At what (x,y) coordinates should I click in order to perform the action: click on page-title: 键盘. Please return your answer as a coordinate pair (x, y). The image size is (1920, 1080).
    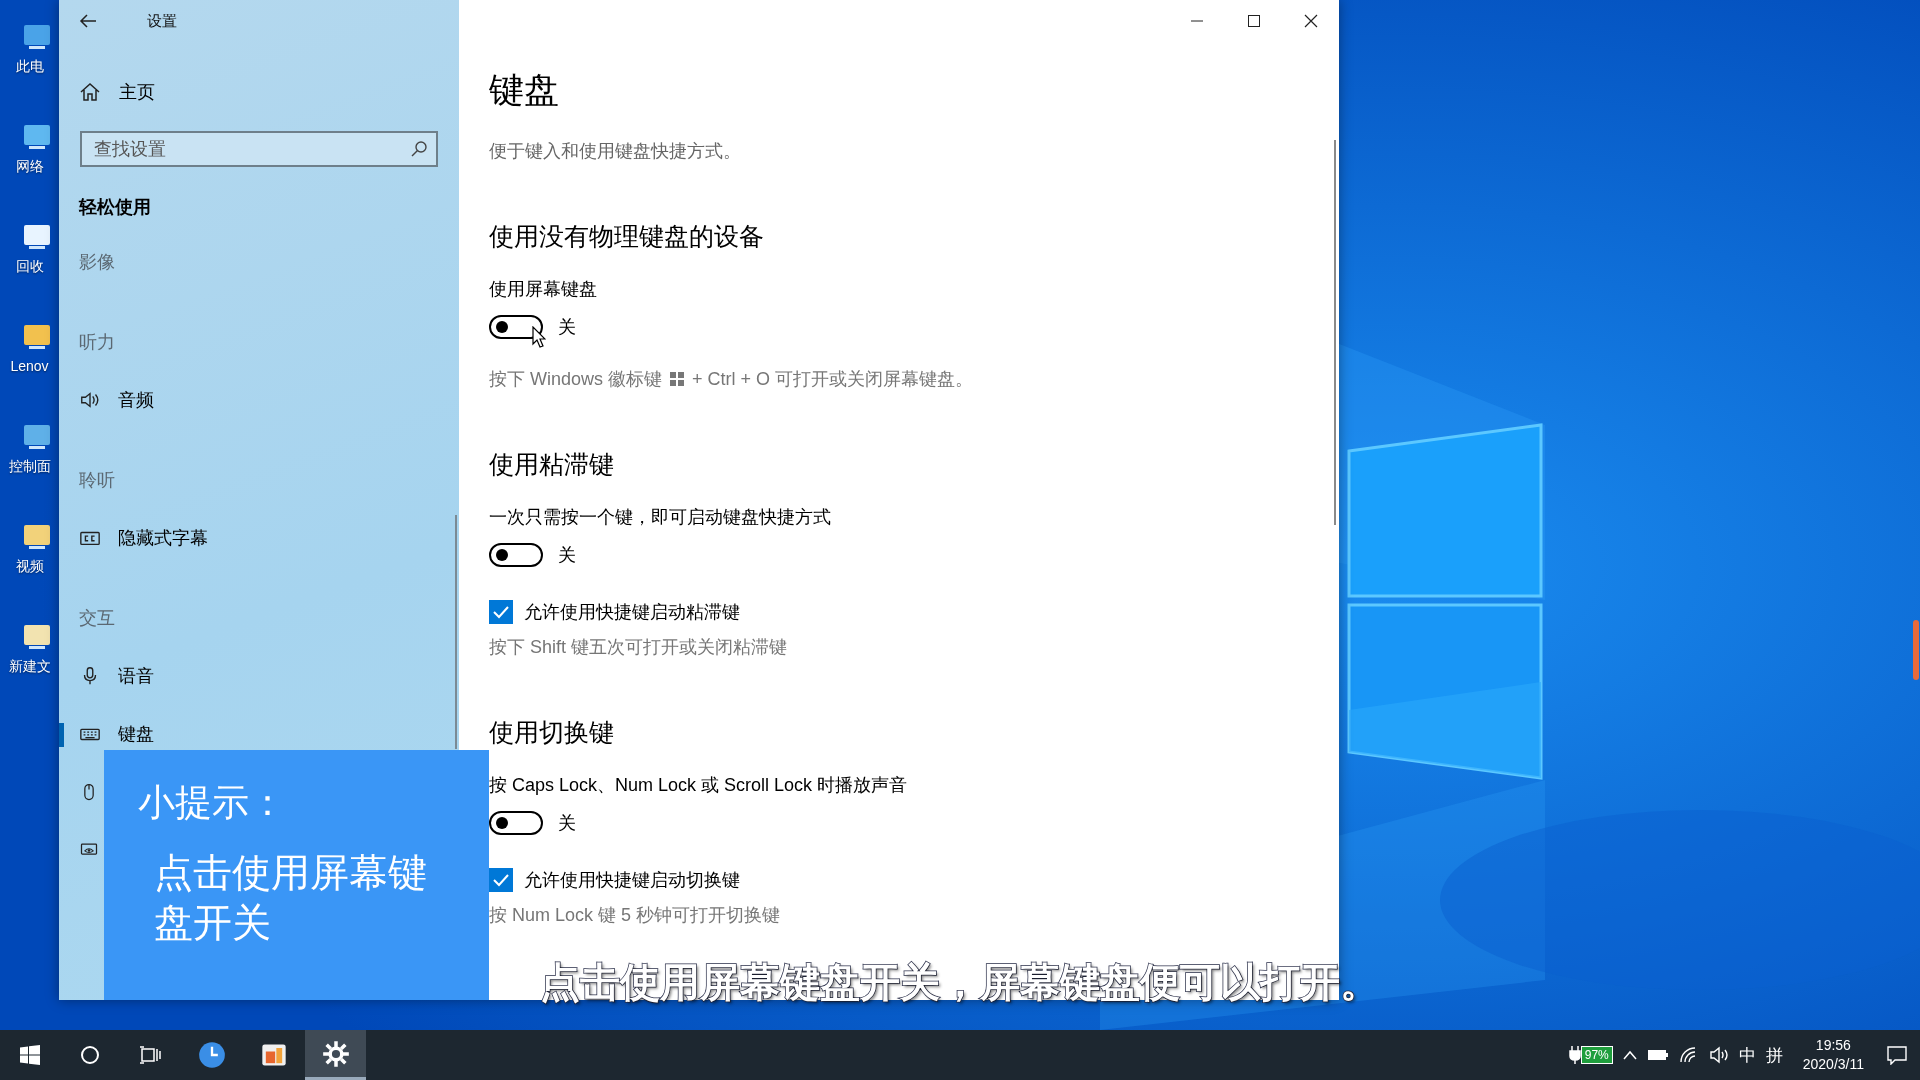
    Looking at the image, I should click on (524, 90).